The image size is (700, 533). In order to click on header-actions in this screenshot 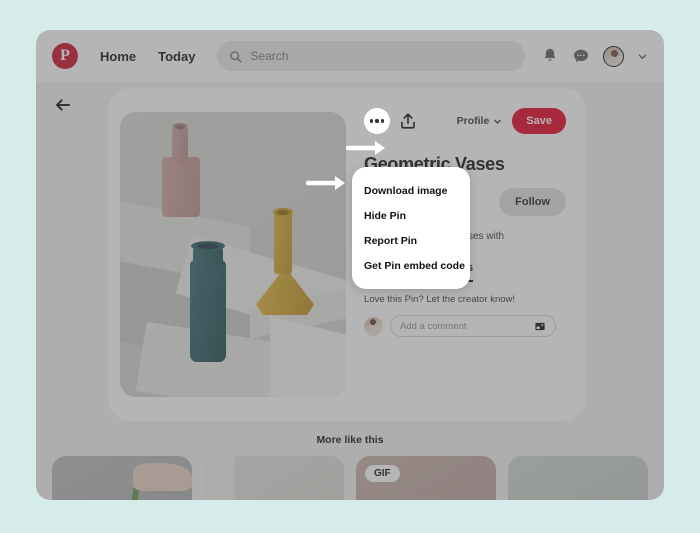, I will do `click(594, 56)`.